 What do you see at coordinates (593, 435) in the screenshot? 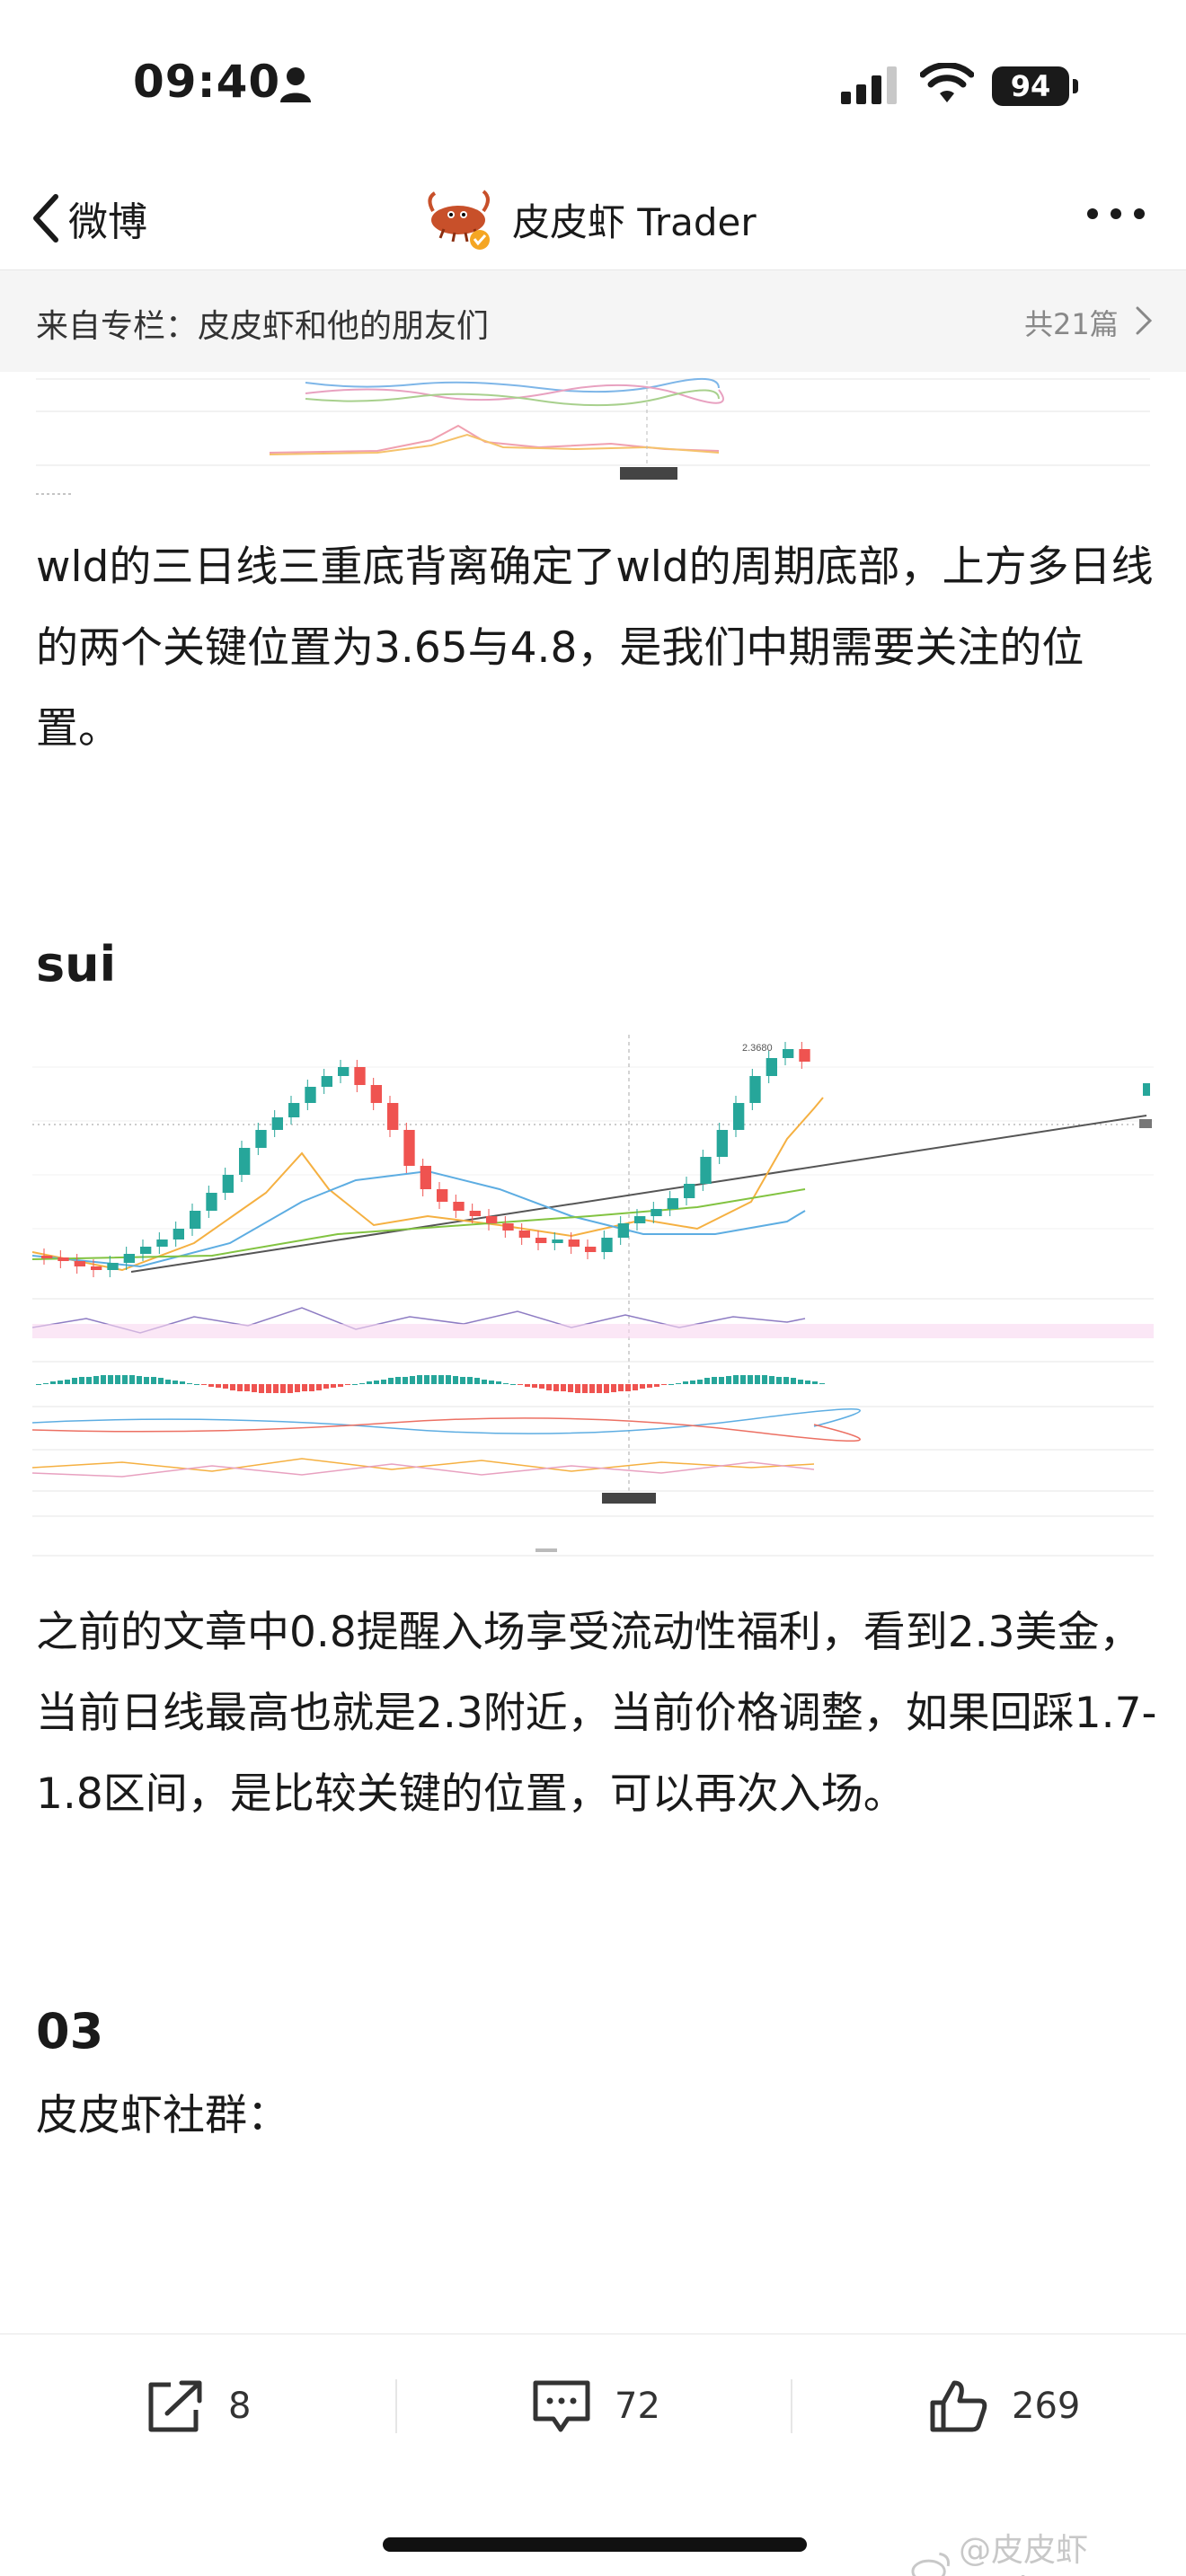
I see `wld-chart-image` at bounding box center [593, 435].